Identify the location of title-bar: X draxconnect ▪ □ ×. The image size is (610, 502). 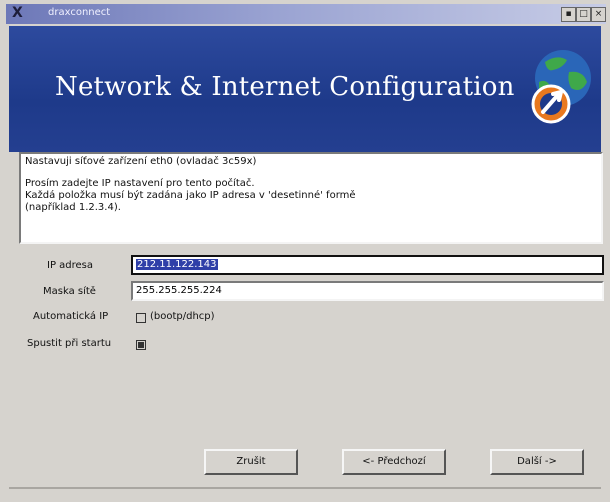
(306, 14).